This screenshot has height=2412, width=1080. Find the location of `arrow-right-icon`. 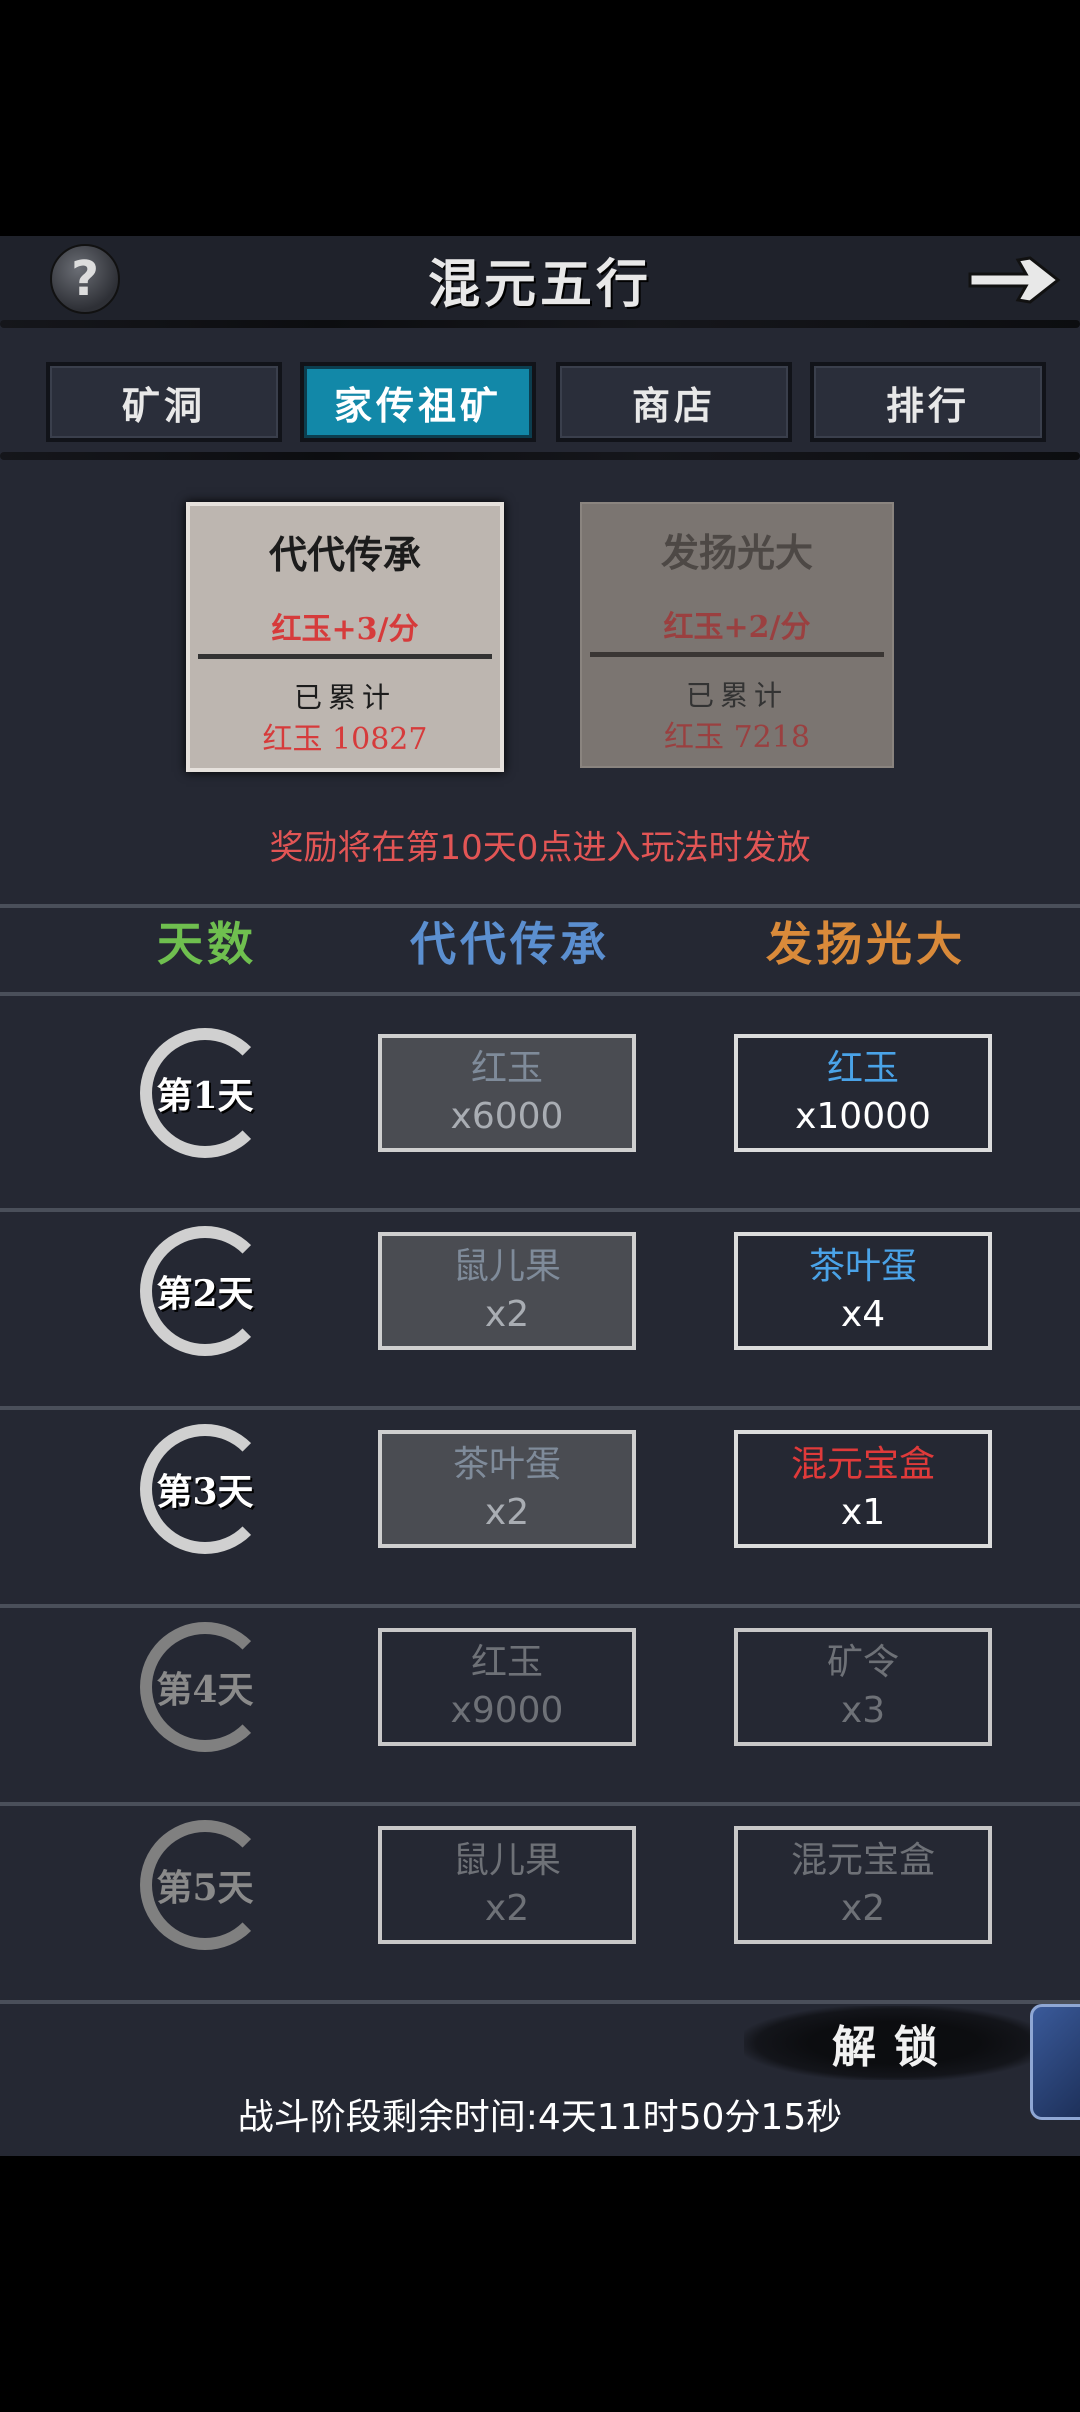

arrow-right-icon is located at coordinates (1014, 280).